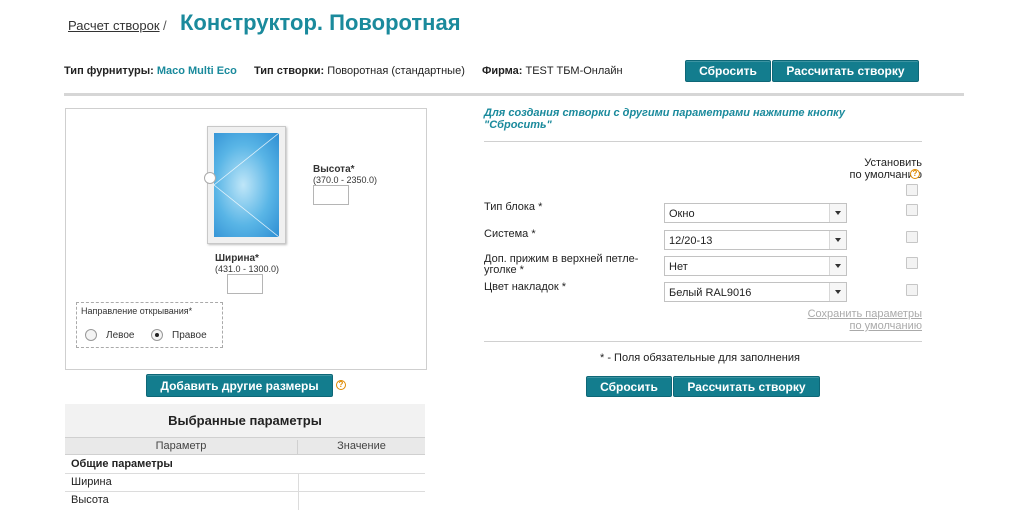 The height and width of the screenshot is (512, 1024). I want to click on required-note: * - Поля обязательные для заполнения, so click(700, 358).